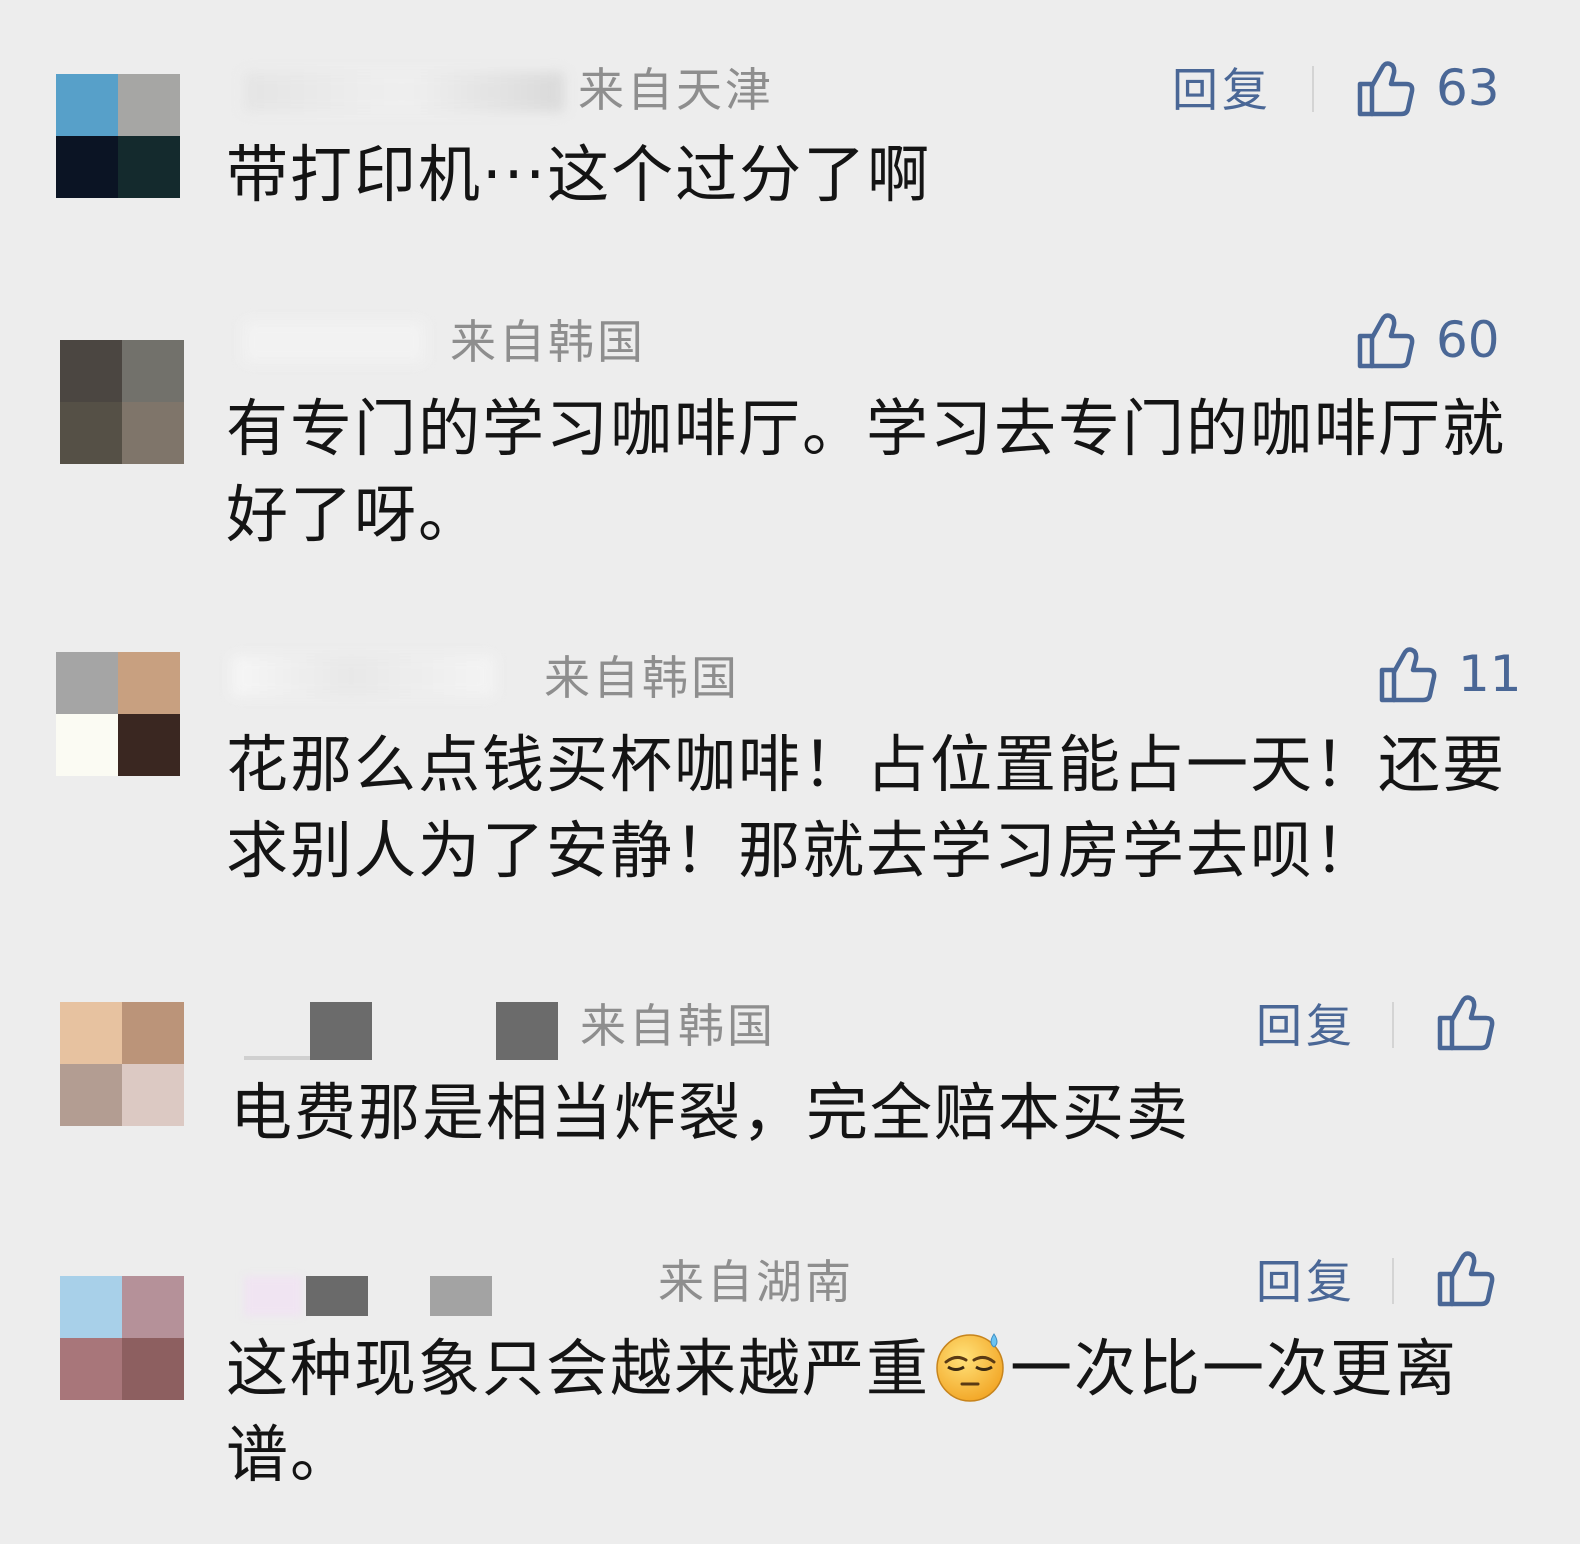  I want to click on like-count: 60, so click(1468, 340).